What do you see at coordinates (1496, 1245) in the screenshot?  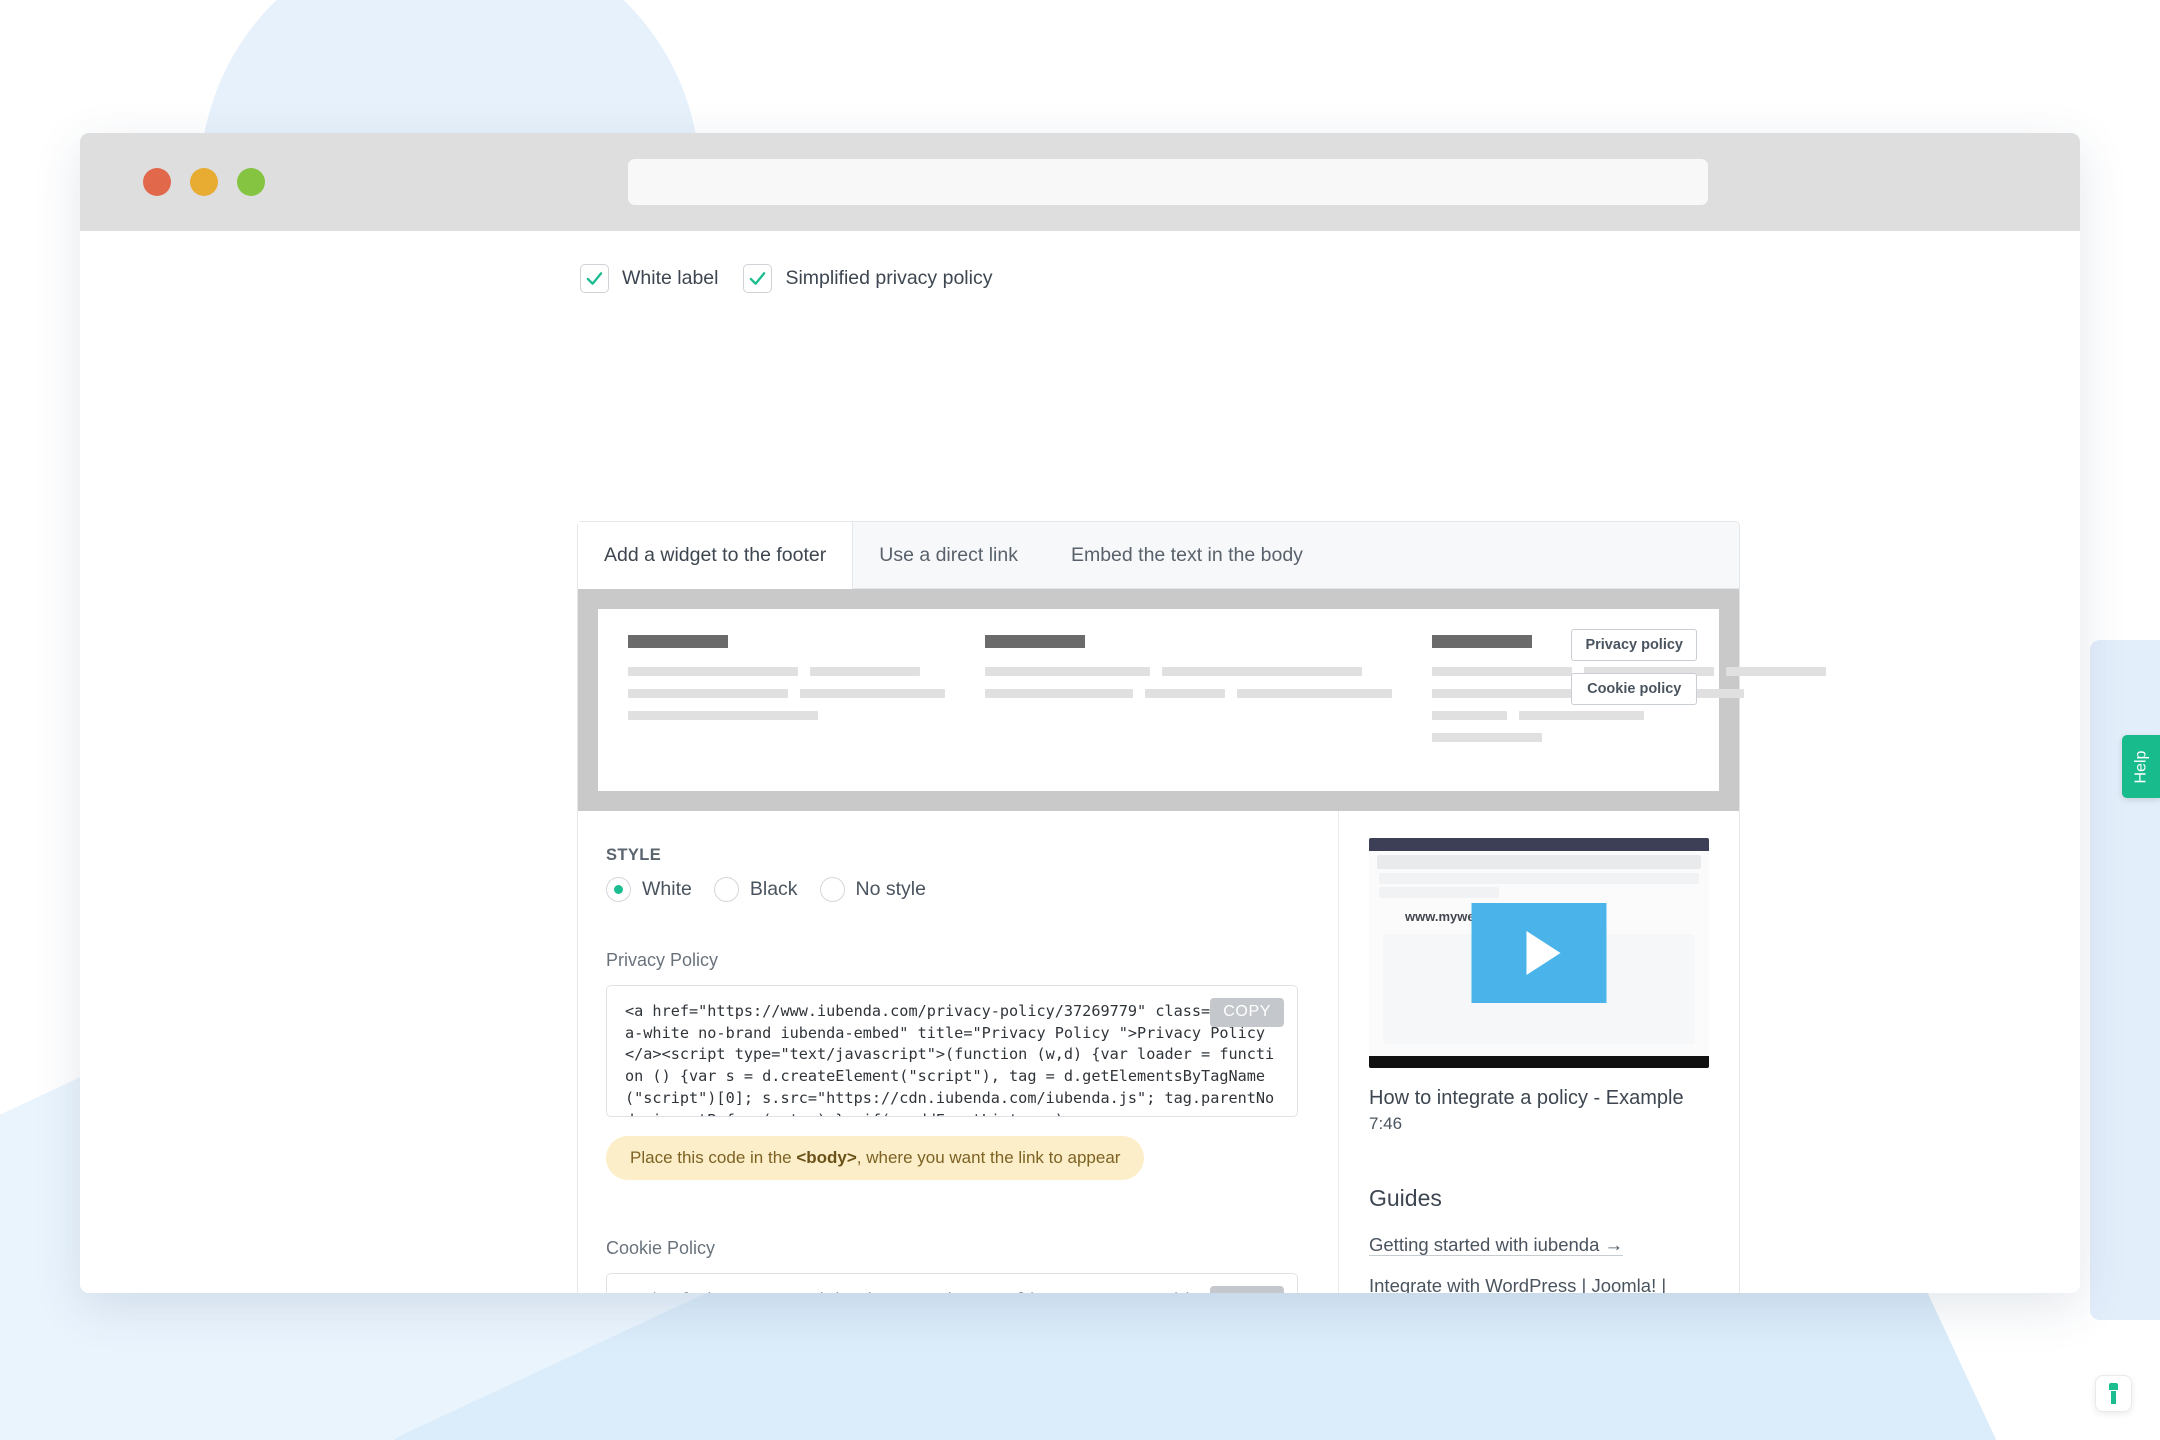 I see `guide-link-text: Getting started with iubenda →` at bounding box center [1496, 1245].